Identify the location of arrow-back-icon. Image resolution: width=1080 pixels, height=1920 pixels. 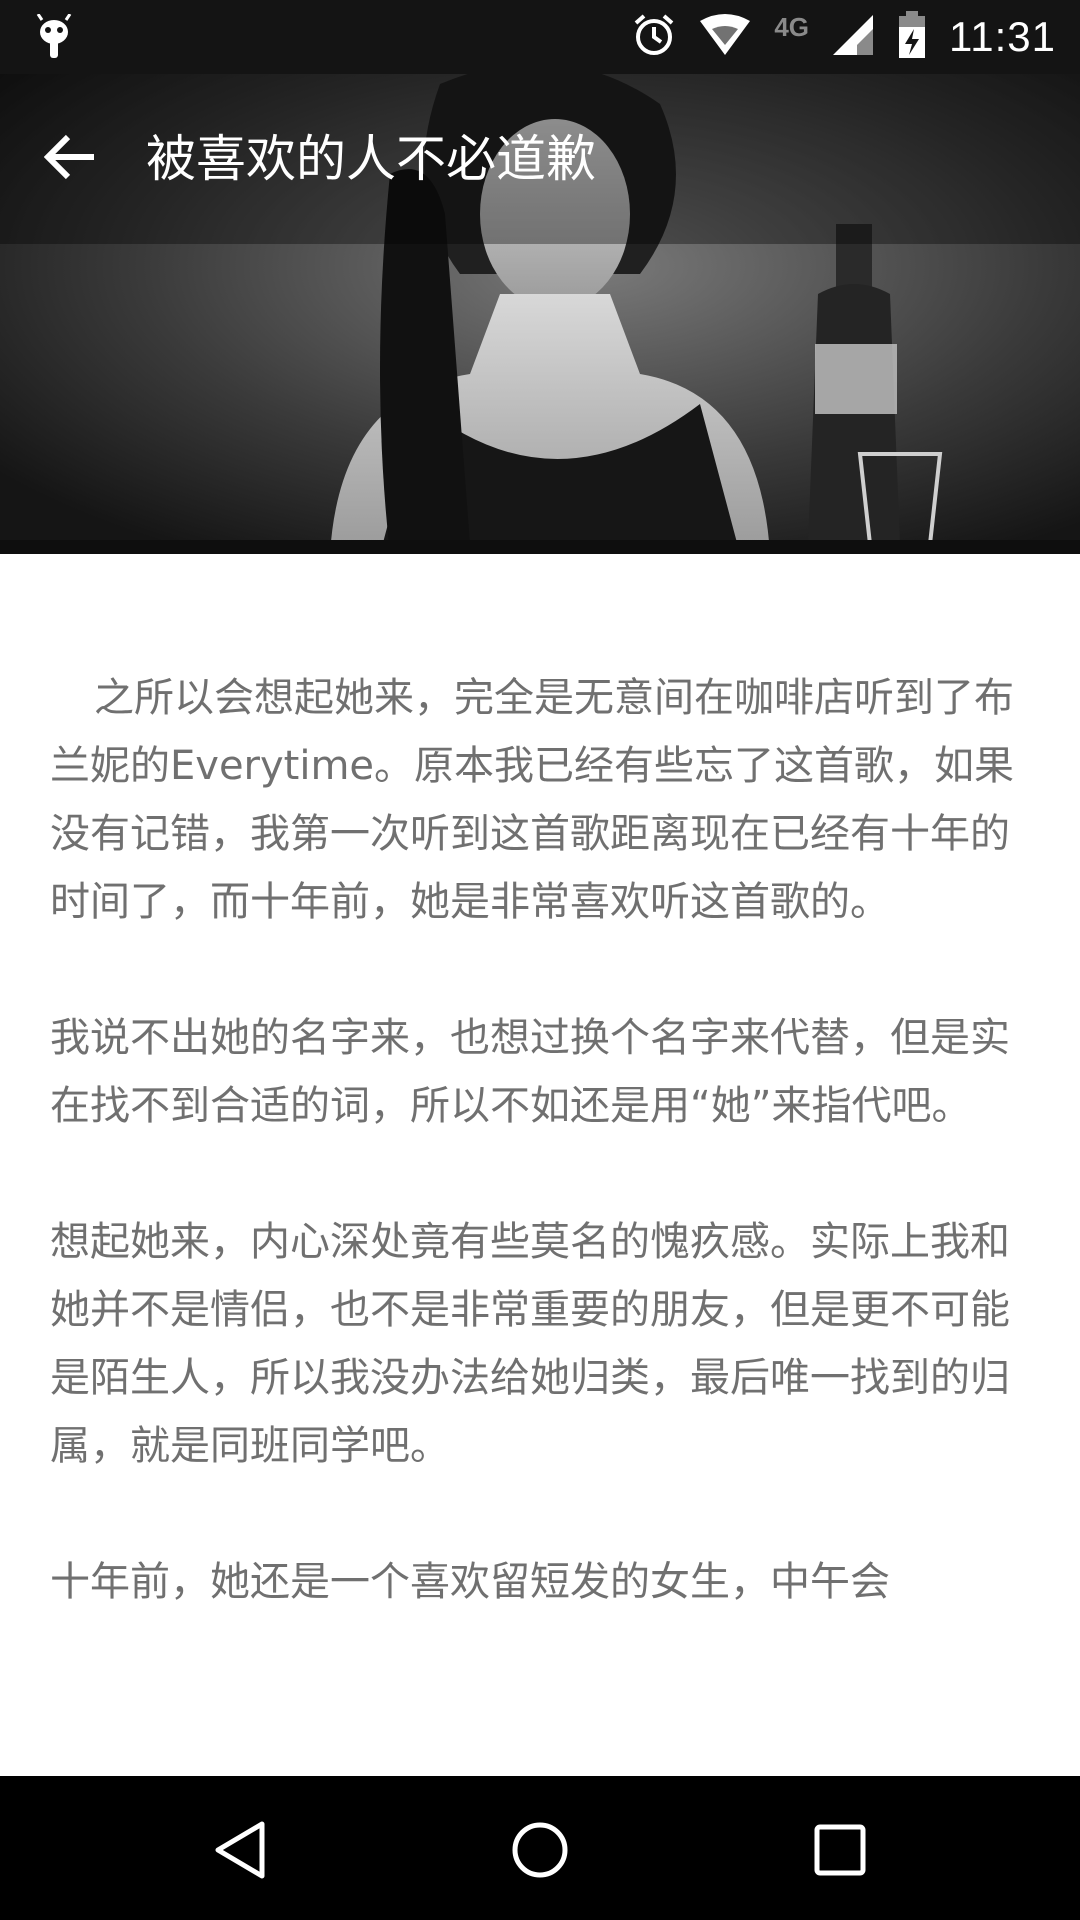
(69, 159).